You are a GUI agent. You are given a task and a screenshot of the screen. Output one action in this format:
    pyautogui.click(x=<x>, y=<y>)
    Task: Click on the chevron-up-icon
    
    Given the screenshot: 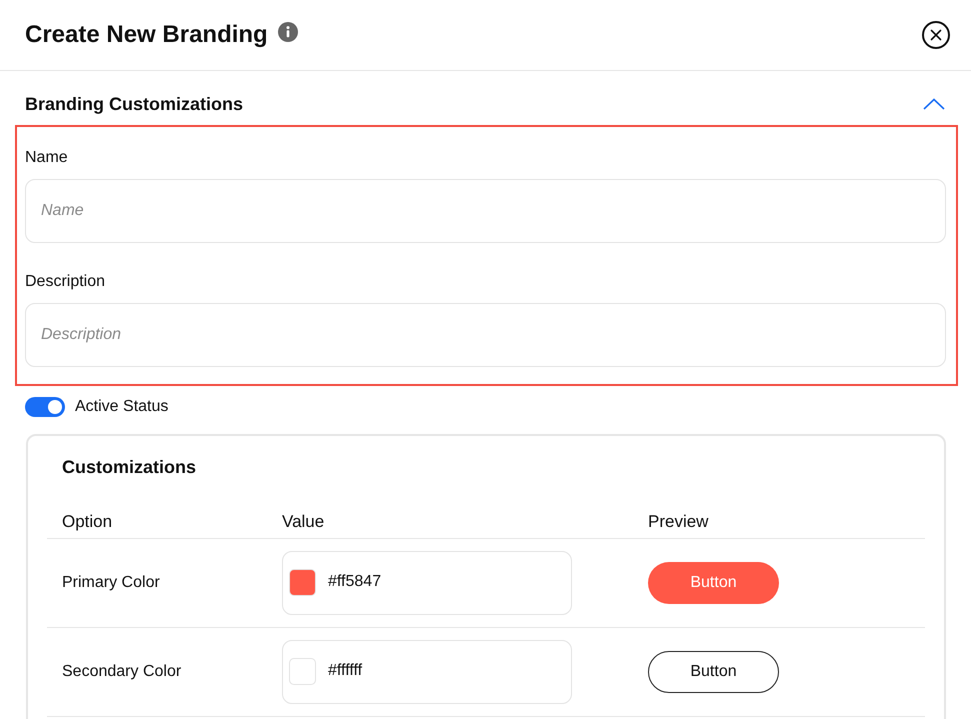 What is the action you would take?
    pyautogui.click(x=934, y=104)
    